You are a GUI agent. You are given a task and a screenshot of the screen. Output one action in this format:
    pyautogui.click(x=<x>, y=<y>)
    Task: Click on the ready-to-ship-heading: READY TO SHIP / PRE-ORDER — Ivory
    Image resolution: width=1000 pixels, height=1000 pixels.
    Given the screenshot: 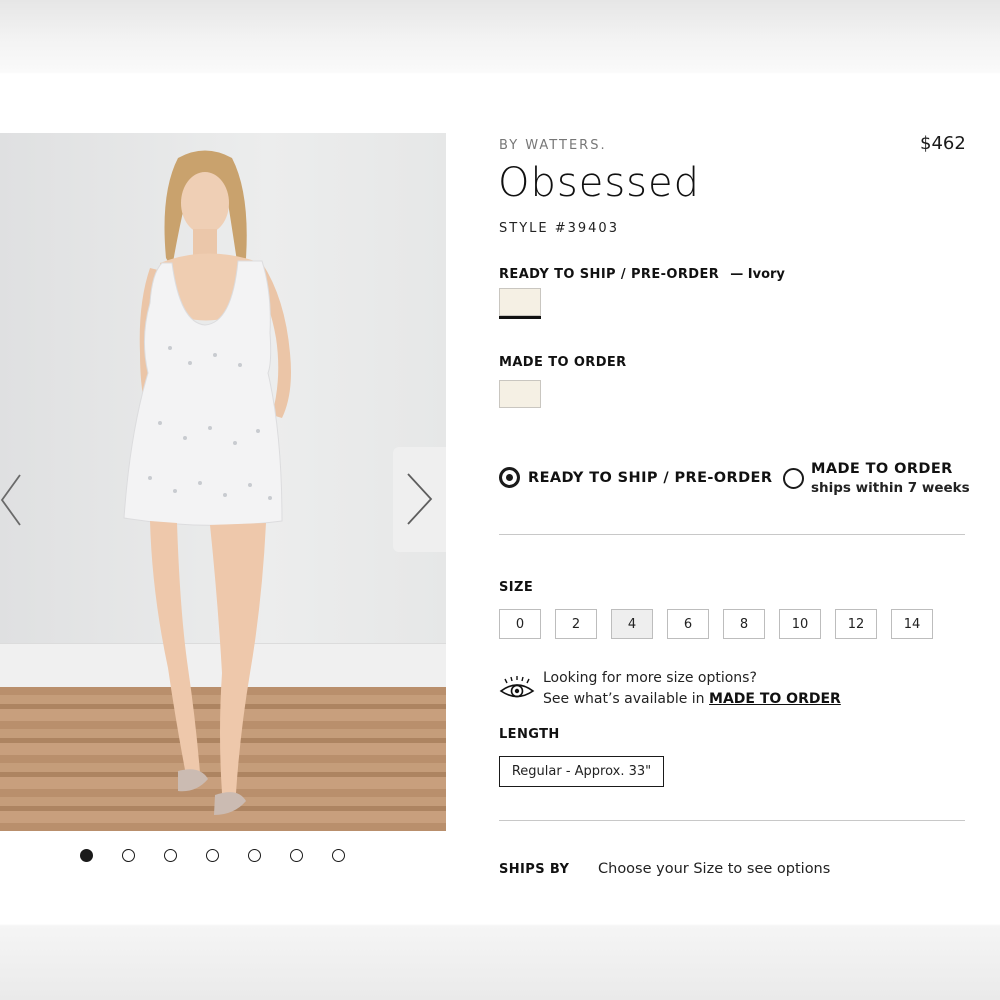 What is the action you would take?
    pyautogui.click(x=642, y=272)
    